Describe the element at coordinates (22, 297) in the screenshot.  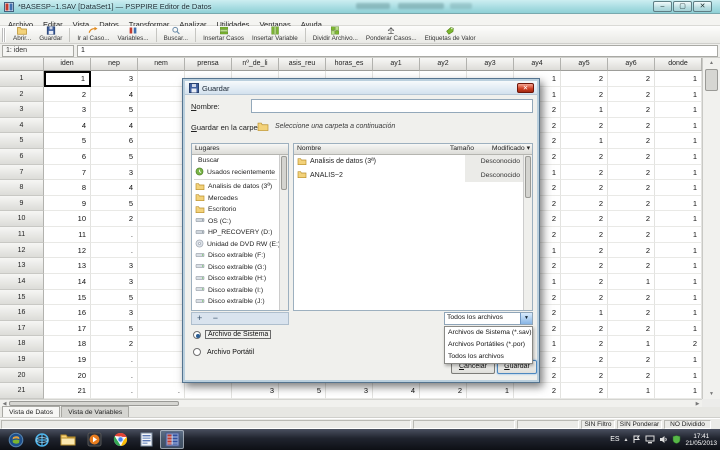
I see `row-header: 15` at that location.